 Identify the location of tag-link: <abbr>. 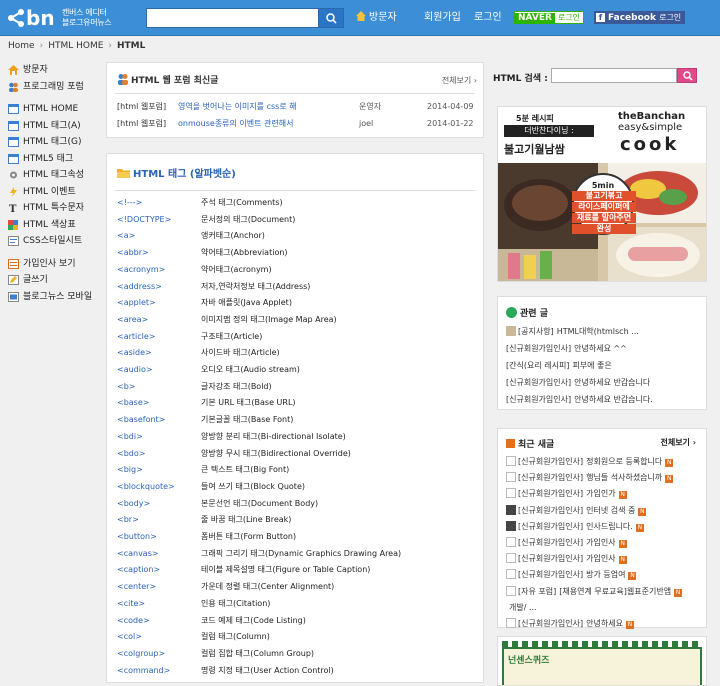
(133, 253).